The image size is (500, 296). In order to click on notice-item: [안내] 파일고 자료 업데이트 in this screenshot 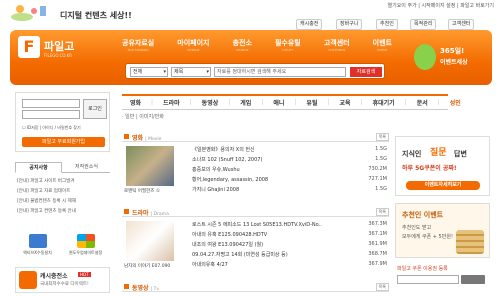, I will do `click(43, 191)`.